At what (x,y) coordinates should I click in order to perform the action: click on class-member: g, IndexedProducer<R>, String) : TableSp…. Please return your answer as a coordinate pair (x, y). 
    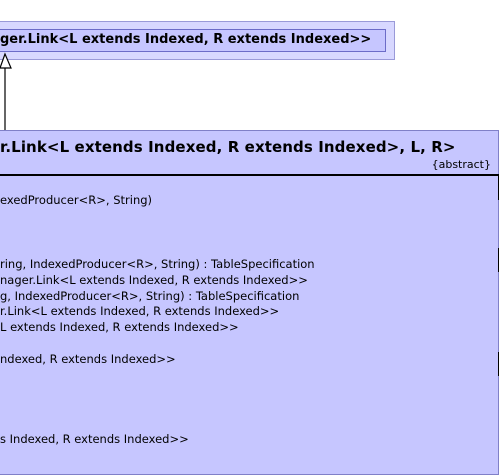
    Looking at the image, I should click on (150, 296).